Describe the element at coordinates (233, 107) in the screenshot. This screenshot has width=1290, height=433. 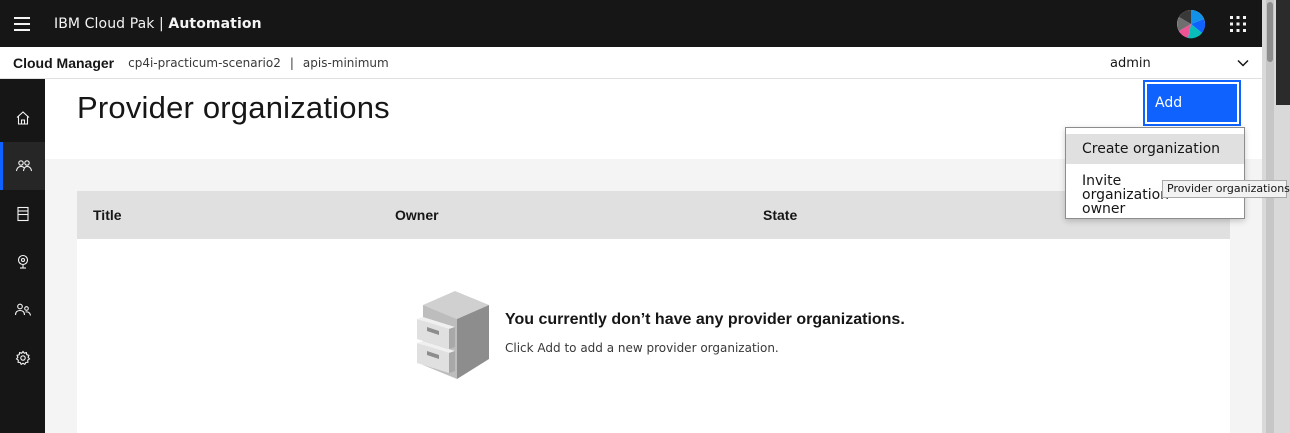
I see `page-title: Provider organizations` at that location.